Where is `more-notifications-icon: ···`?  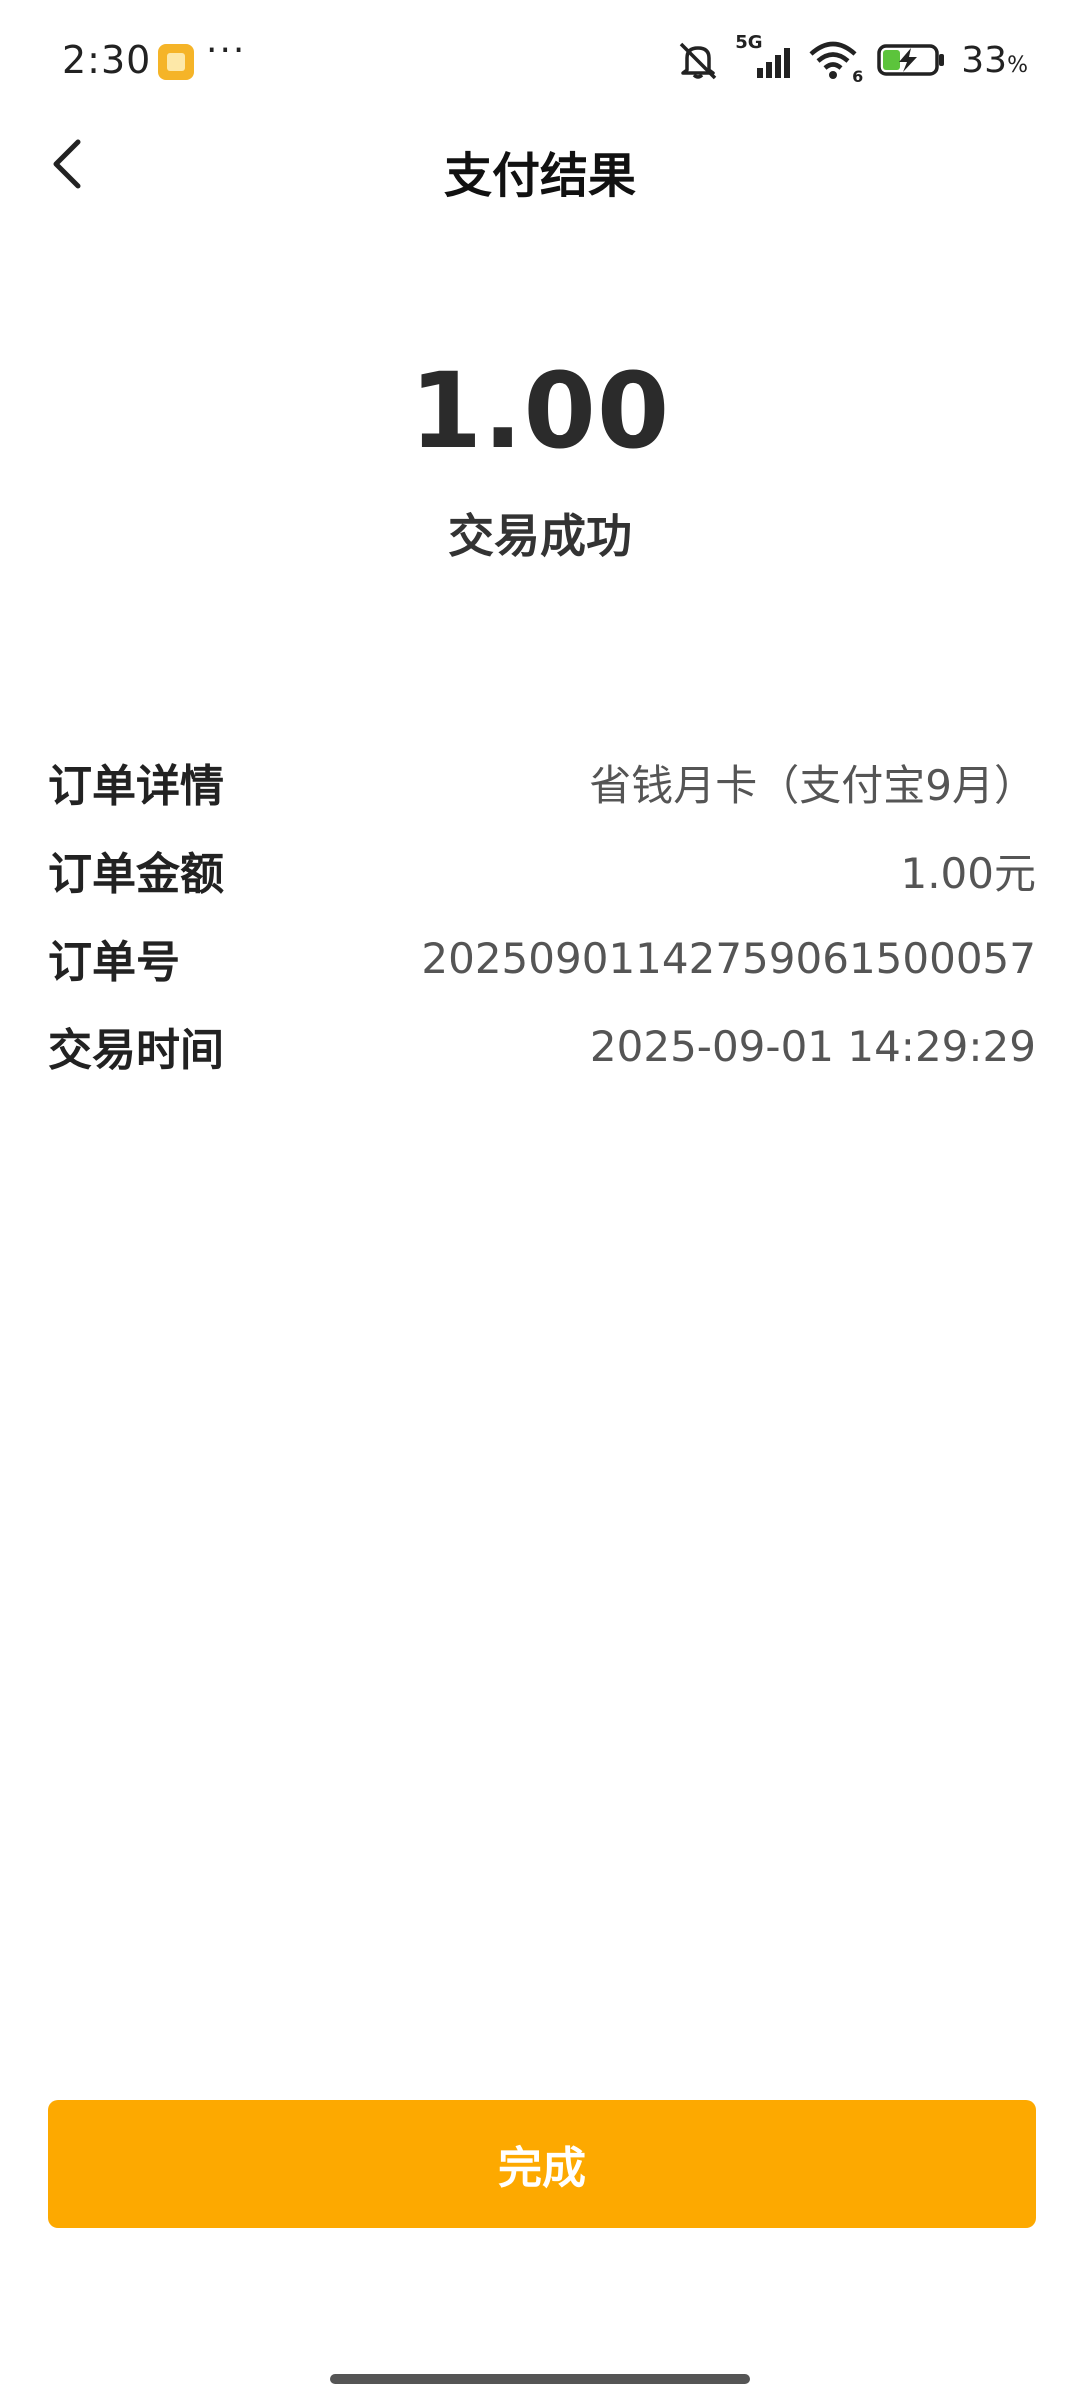
more-notifications-icon: ··· is located at coordinates (226, 50).